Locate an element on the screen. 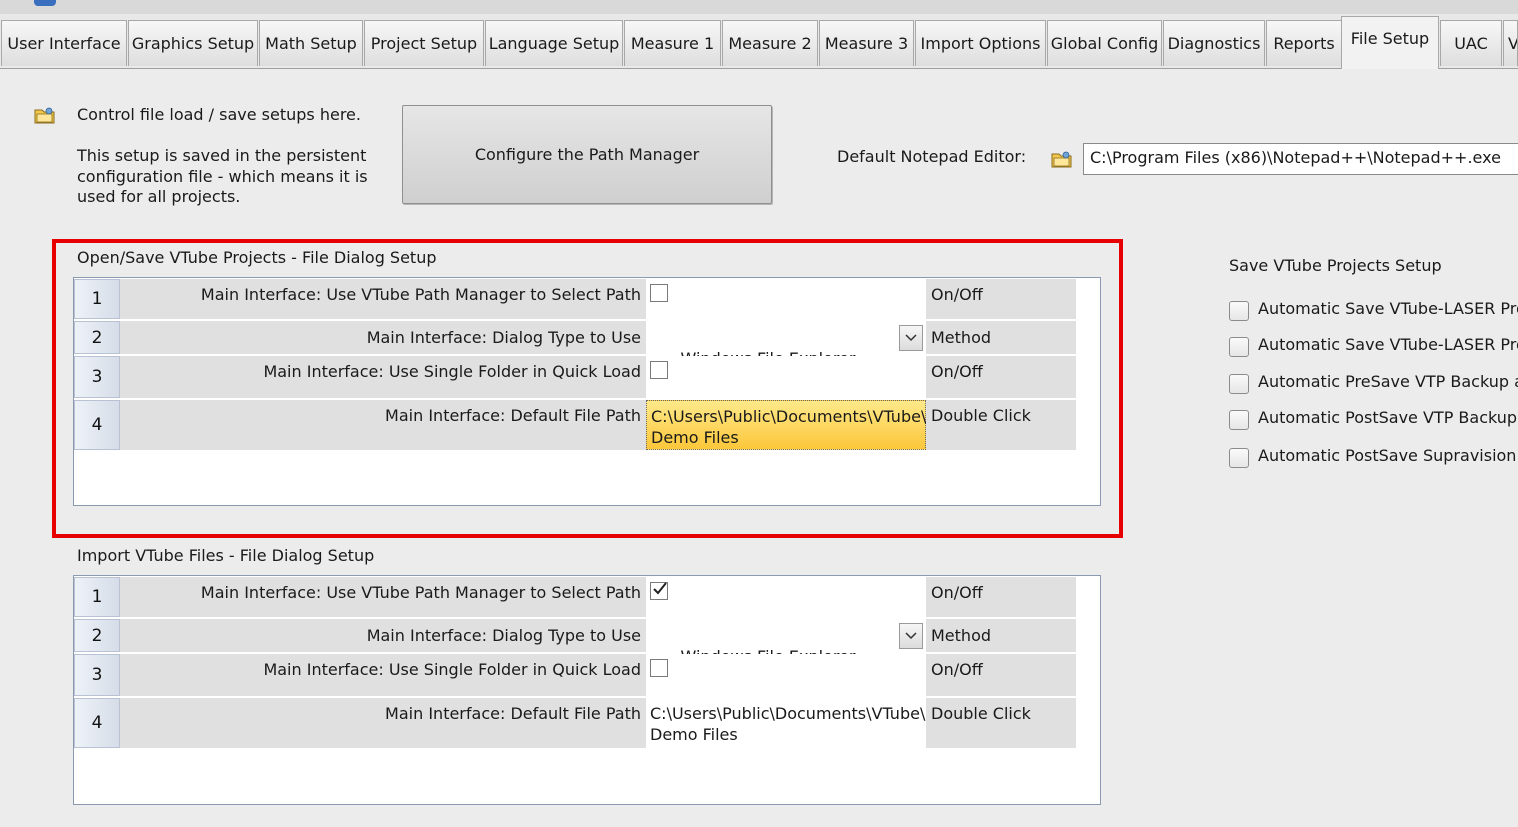 The width and height of the screenshot is (1518, 827). row-hint: Method is located at coordinates (1001, 635).